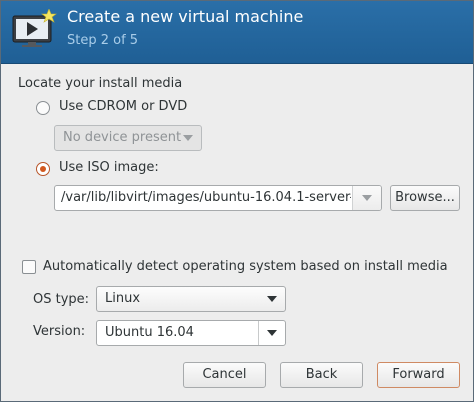  Describe the element at coordinates (100, 83) in the screenshot. I see `install-media-heading: Locate your install media` at that location.